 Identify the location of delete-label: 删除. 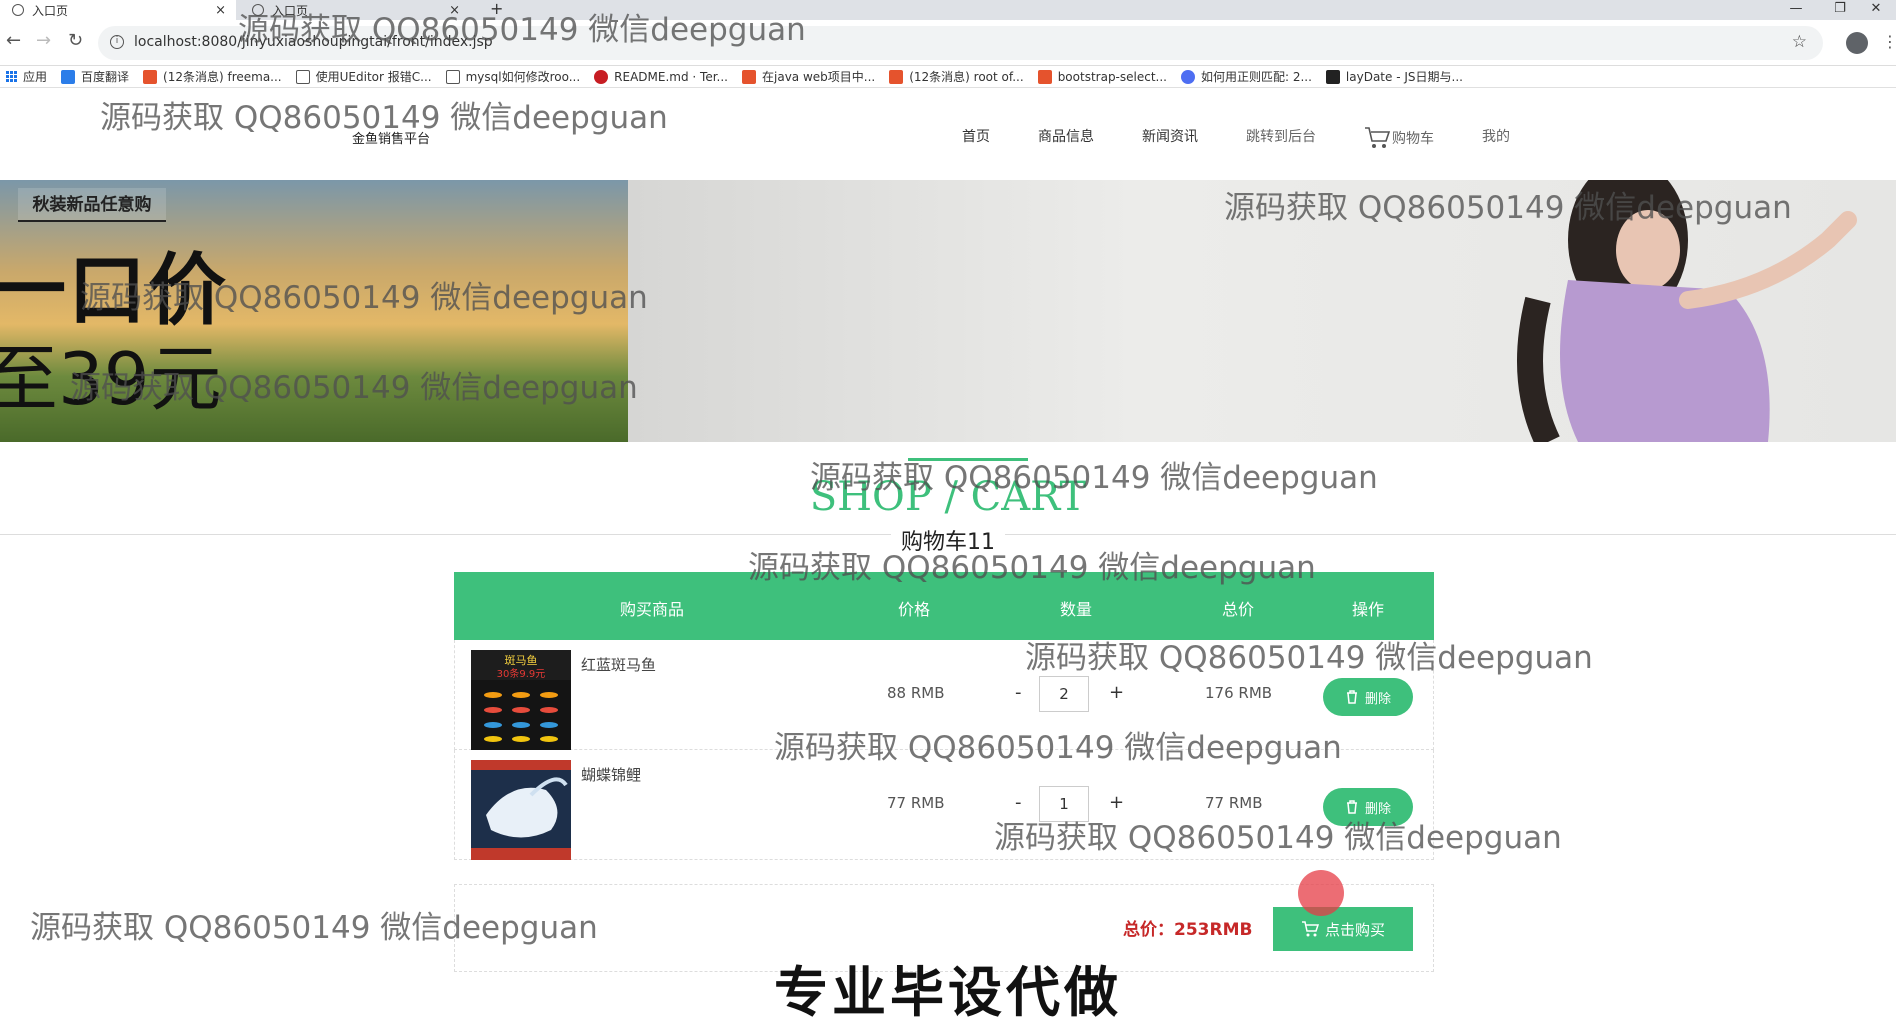
(1377, 809).